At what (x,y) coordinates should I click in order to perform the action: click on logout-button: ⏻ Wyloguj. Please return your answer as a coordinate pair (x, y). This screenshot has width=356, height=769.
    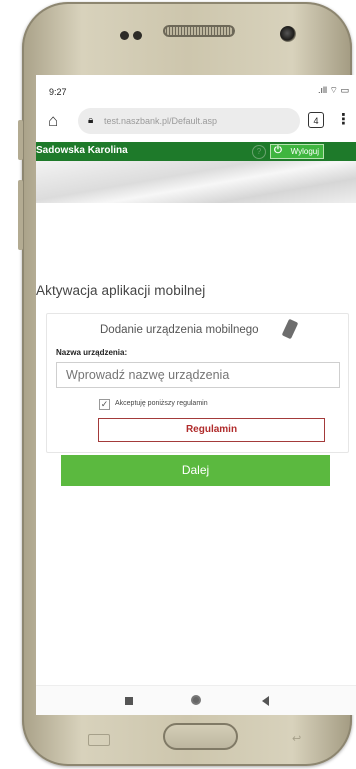
    Looking at the image, I should click on (297, 151).